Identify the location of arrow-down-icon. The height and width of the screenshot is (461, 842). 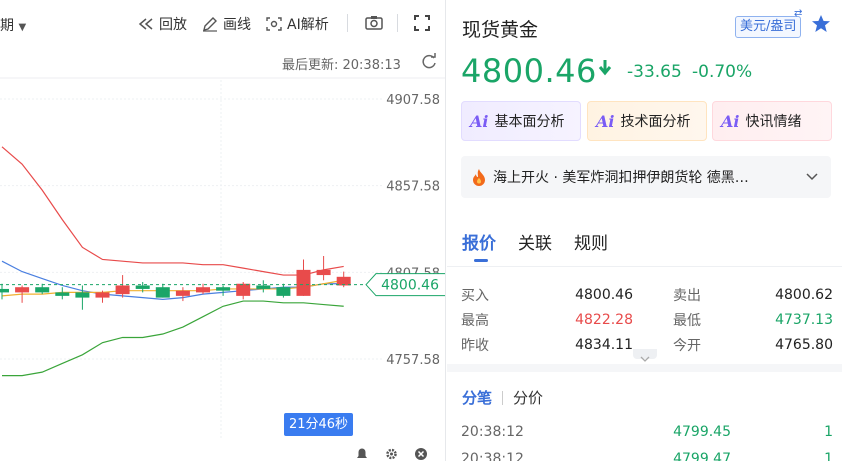
(605, 68).